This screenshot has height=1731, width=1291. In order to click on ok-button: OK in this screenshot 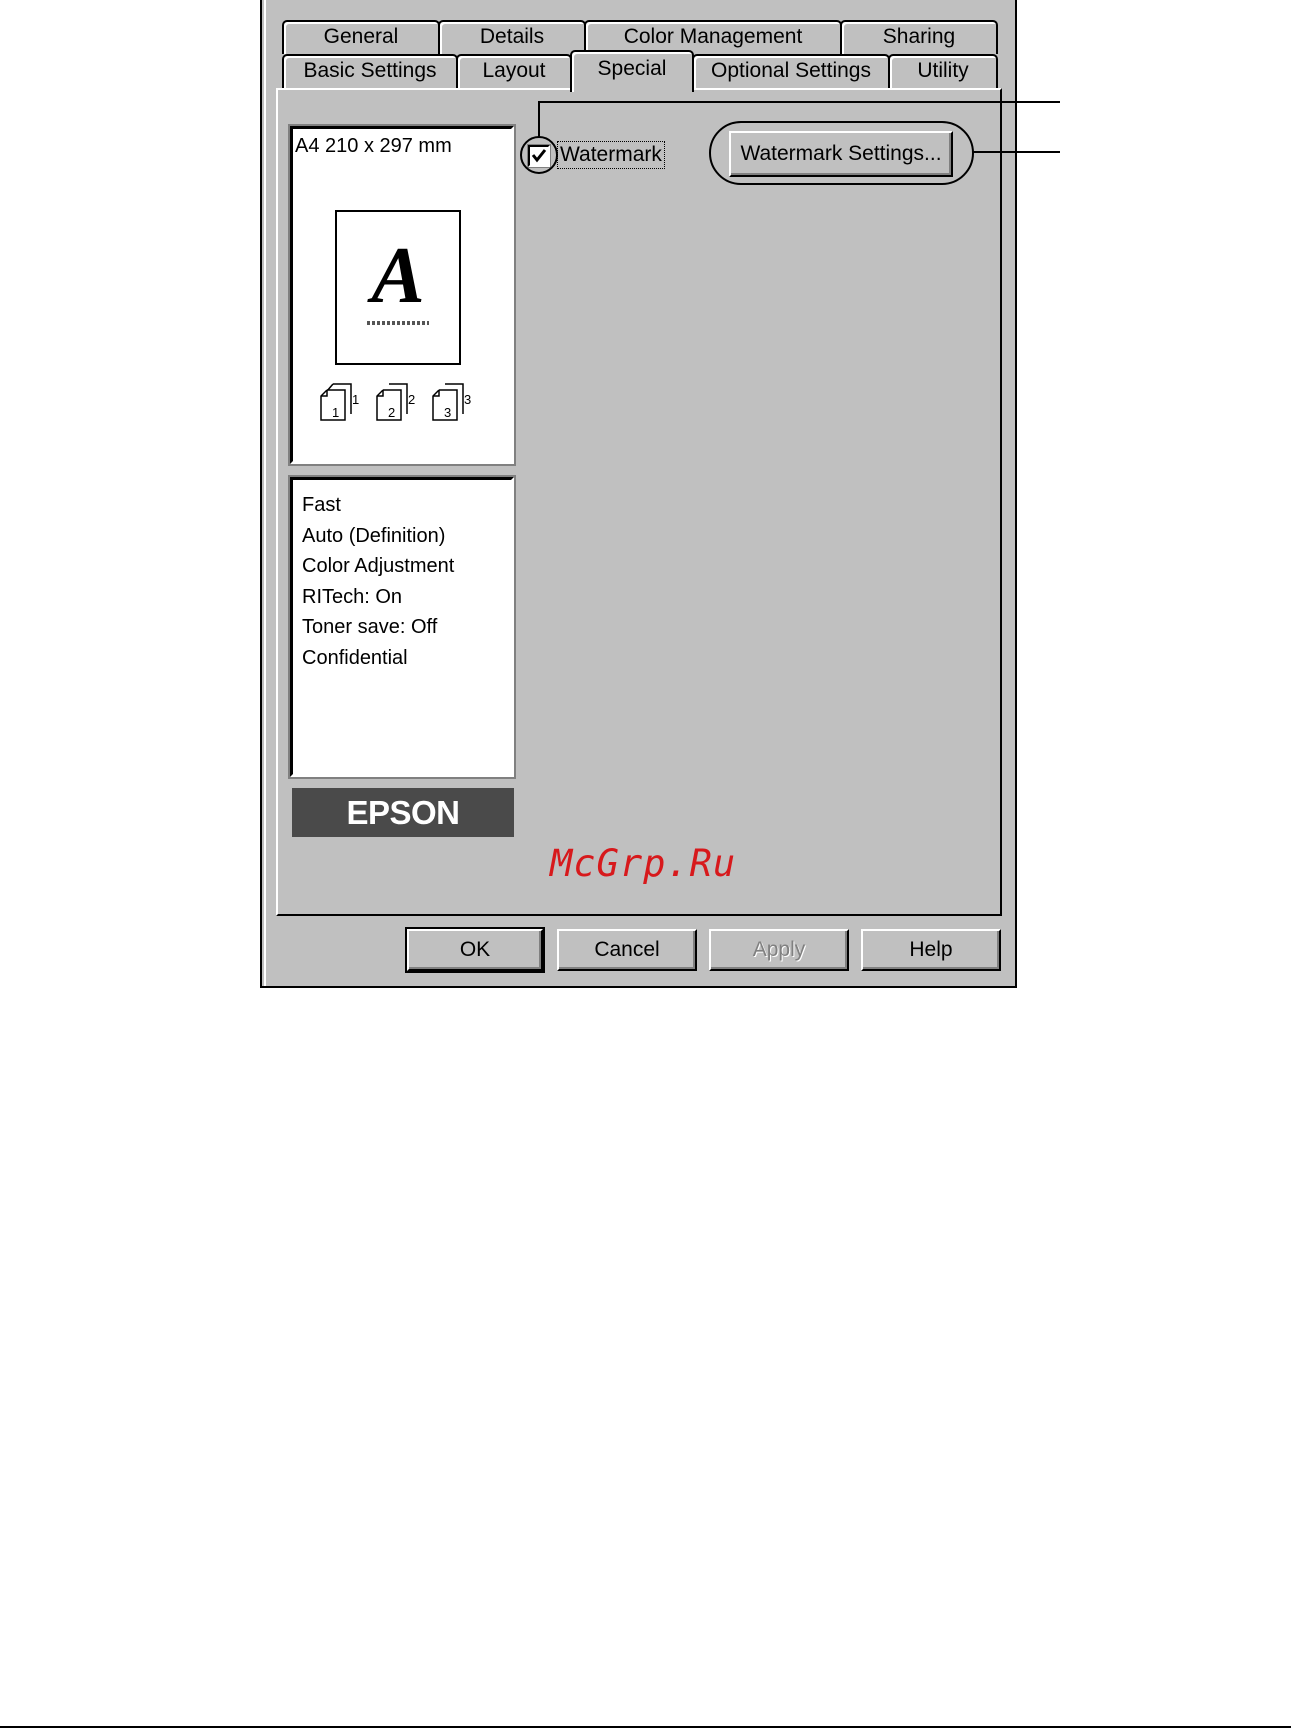, I will do `click(475, 950)`.